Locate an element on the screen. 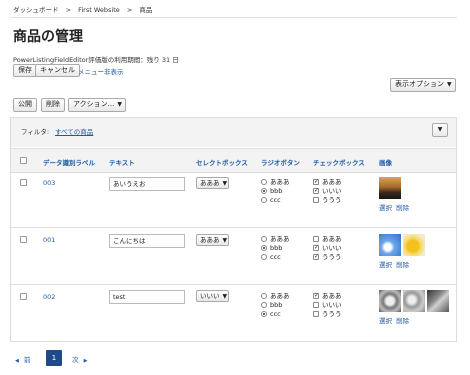 This screenshot has height=375, width=470. row-id-link: 001 is located at coordinates (49, 240).